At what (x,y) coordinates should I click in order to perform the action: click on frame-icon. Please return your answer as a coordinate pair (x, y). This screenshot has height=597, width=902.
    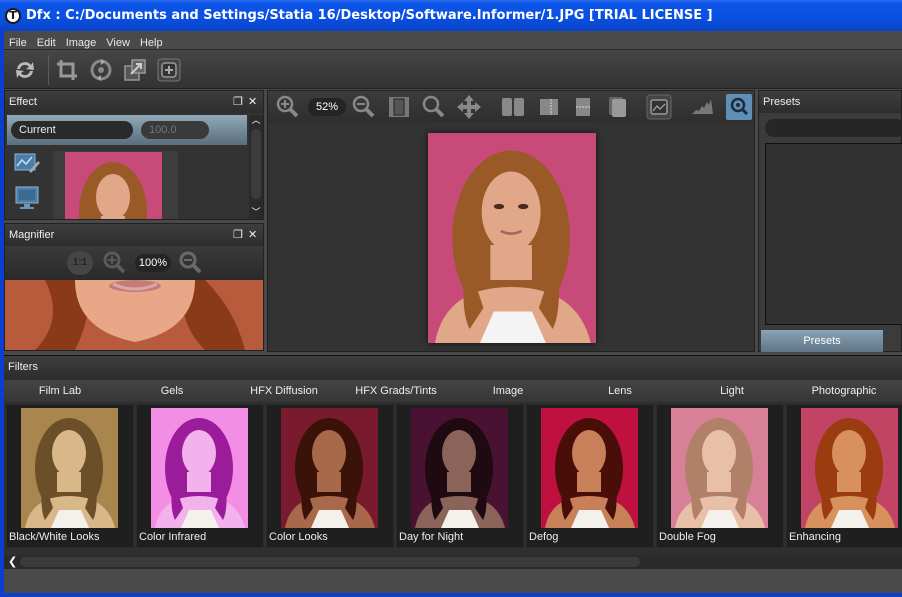
    Looking at the image, I should click on (399, 107).